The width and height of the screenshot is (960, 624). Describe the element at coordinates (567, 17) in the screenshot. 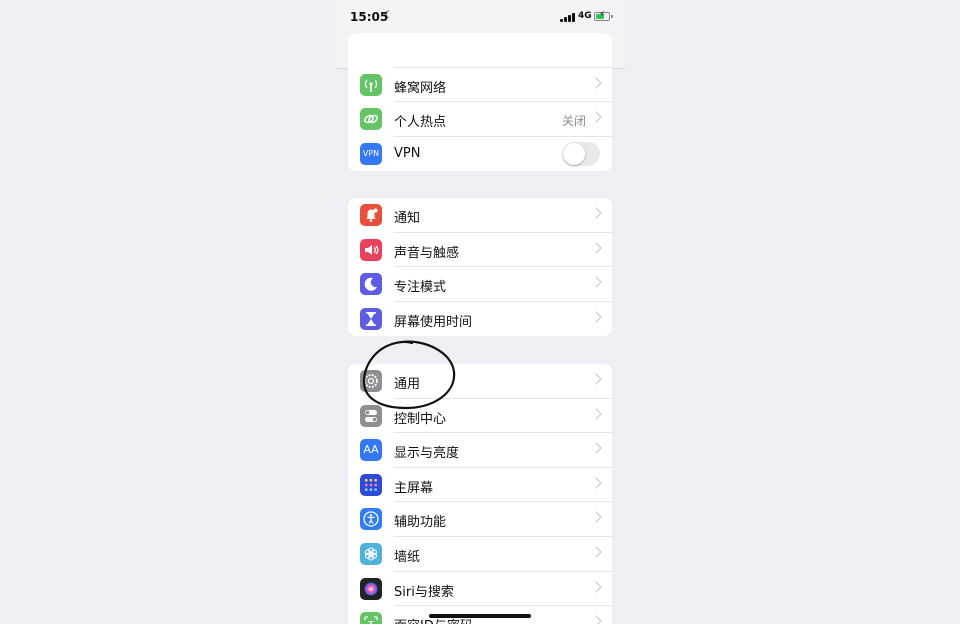

I see `cellular-signal-icon` at that location.